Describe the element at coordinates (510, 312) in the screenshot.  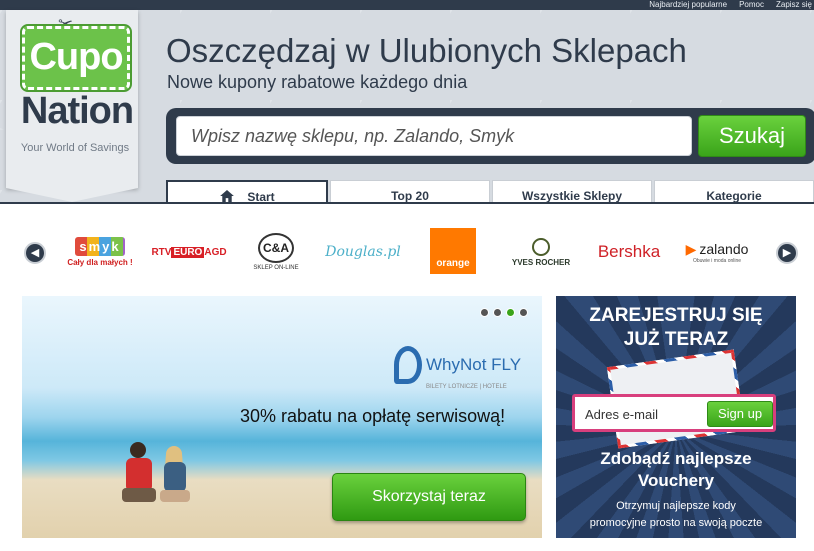
I see `slider-dot-active` at that location.